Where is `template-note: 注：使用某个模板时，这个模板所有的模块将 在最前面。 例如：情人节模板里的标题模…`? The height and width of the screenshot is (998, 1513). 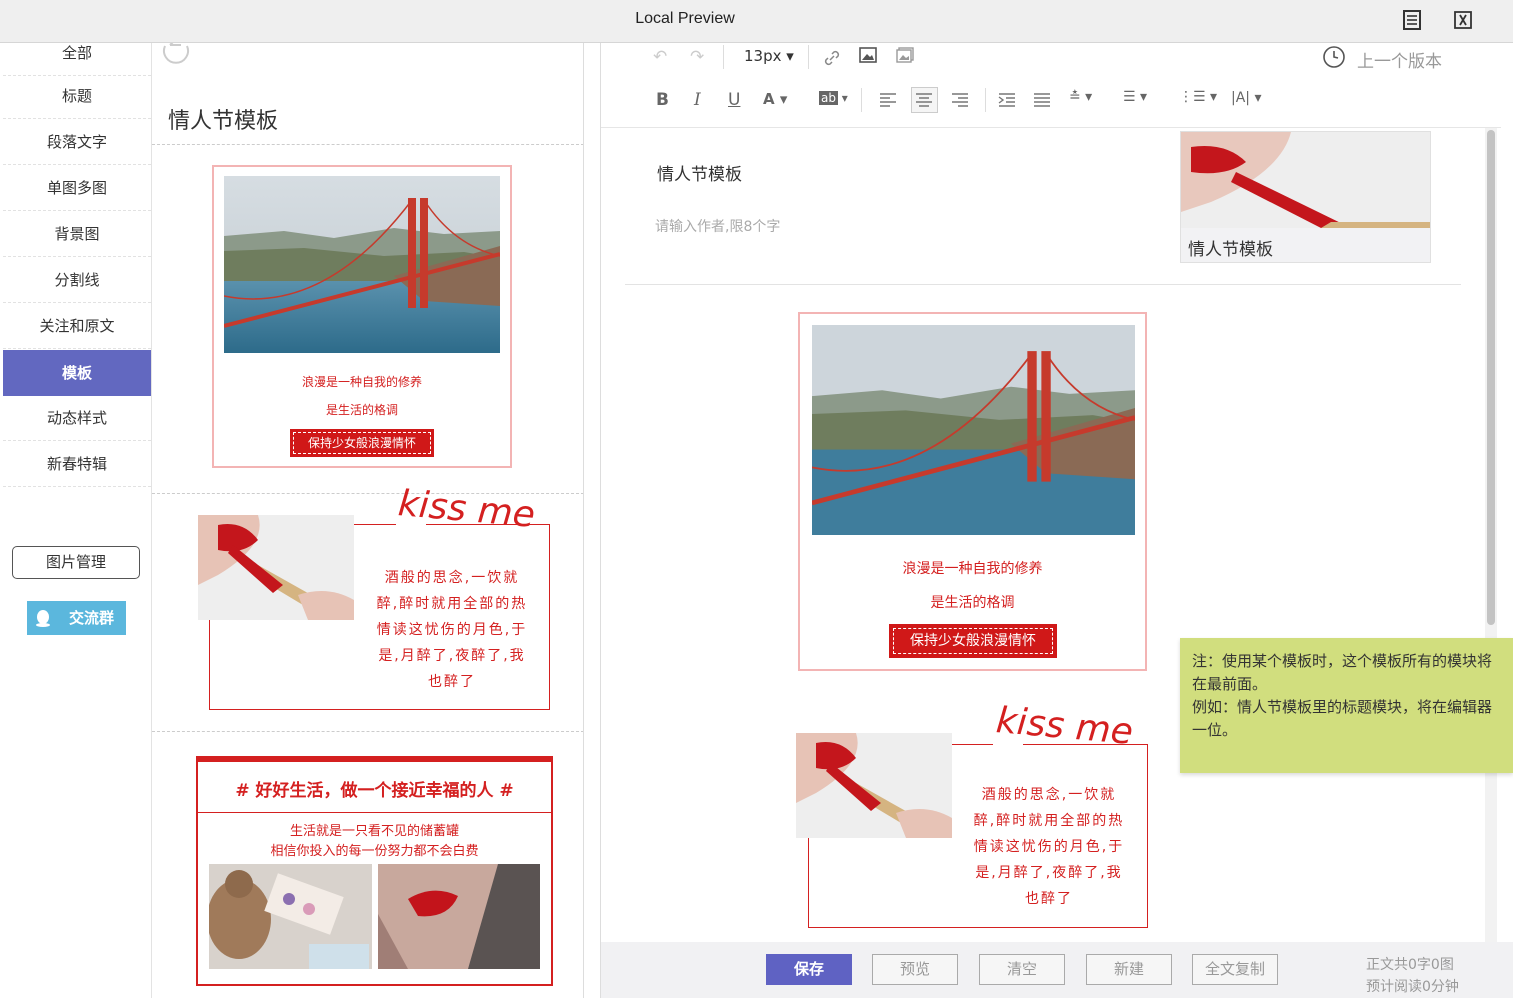
template-note: 注：使用某个模板时，这个模板所有的模块将 在最前面。 例如：情人节模板里的标题模… is located at coordinates (1346, 705).